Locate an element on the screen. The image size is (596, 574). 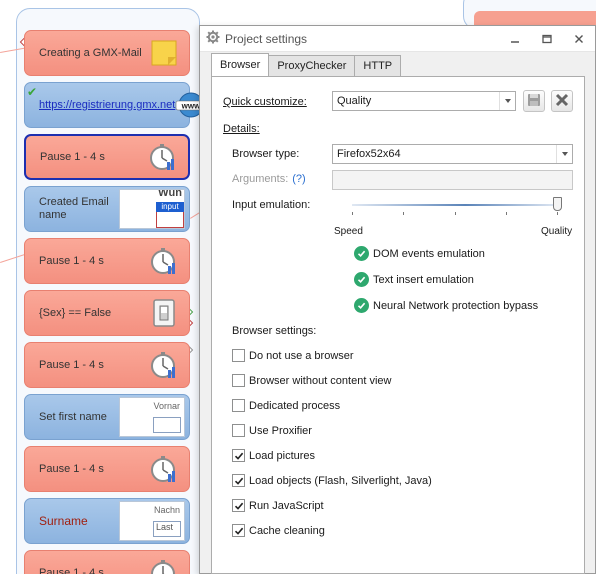
thumb-field-outline is located at coordinates (170, 220).